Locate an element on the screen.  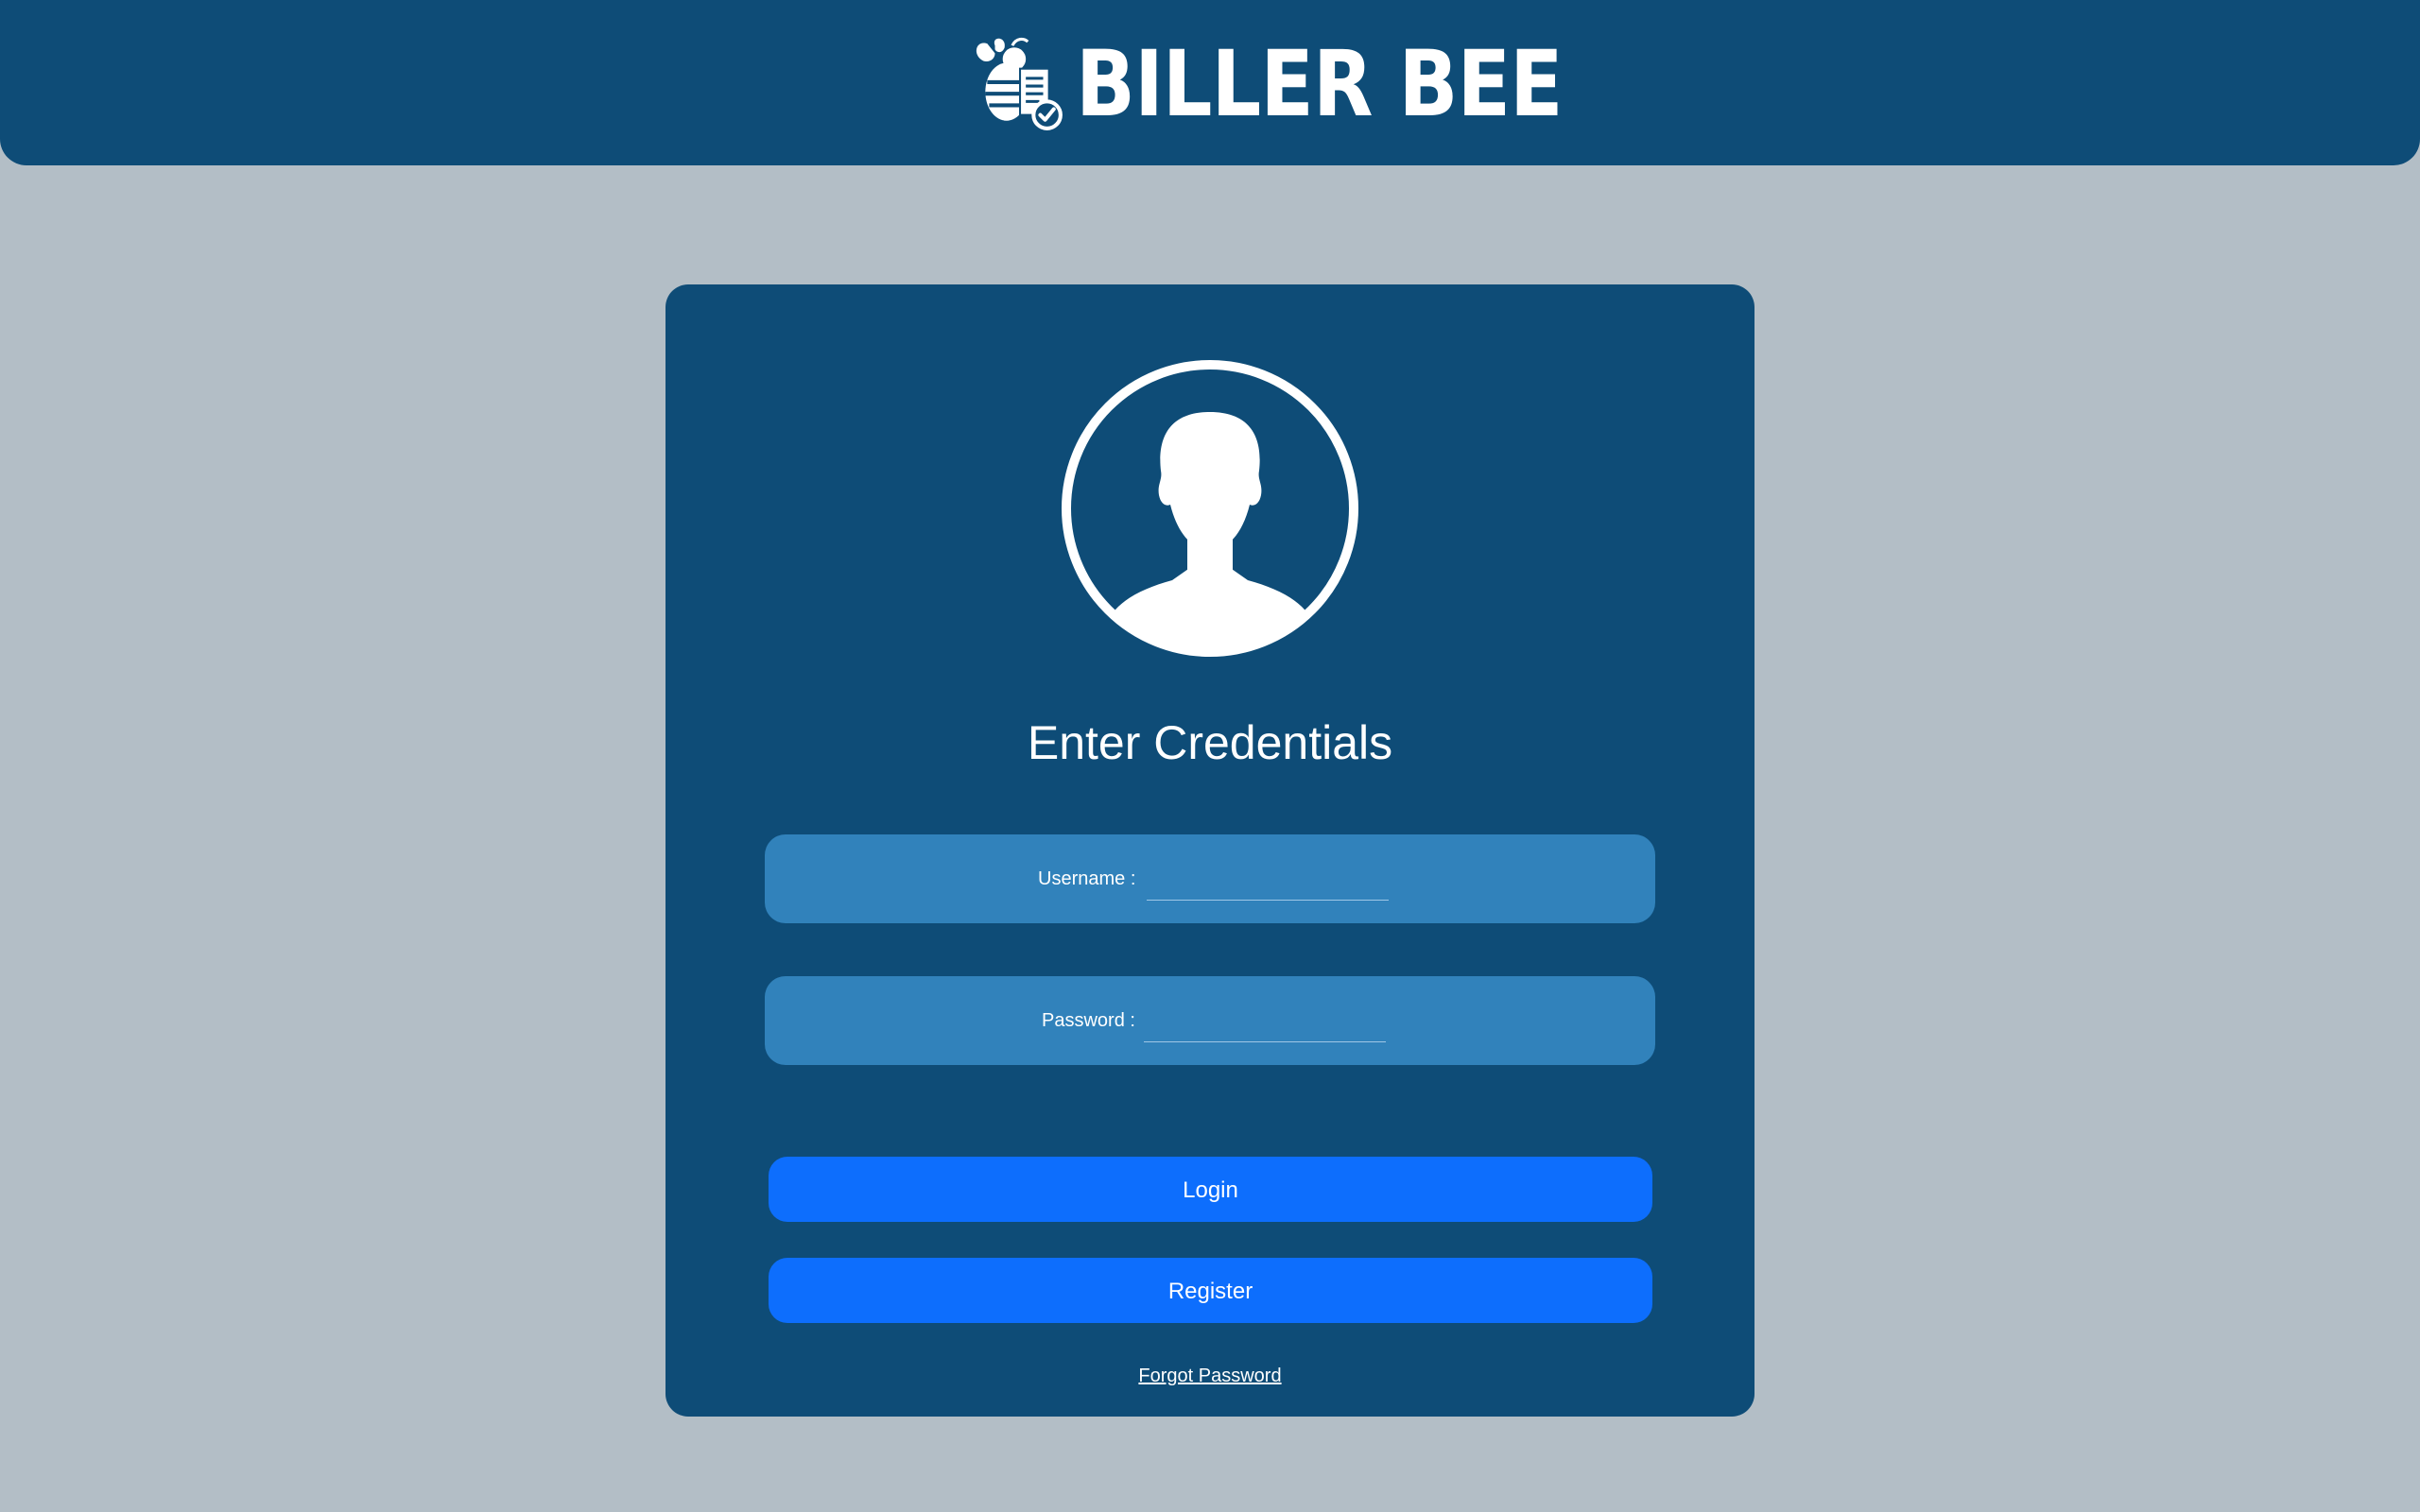
brand: BILLER BEE is located at coordinates (1305, 84).